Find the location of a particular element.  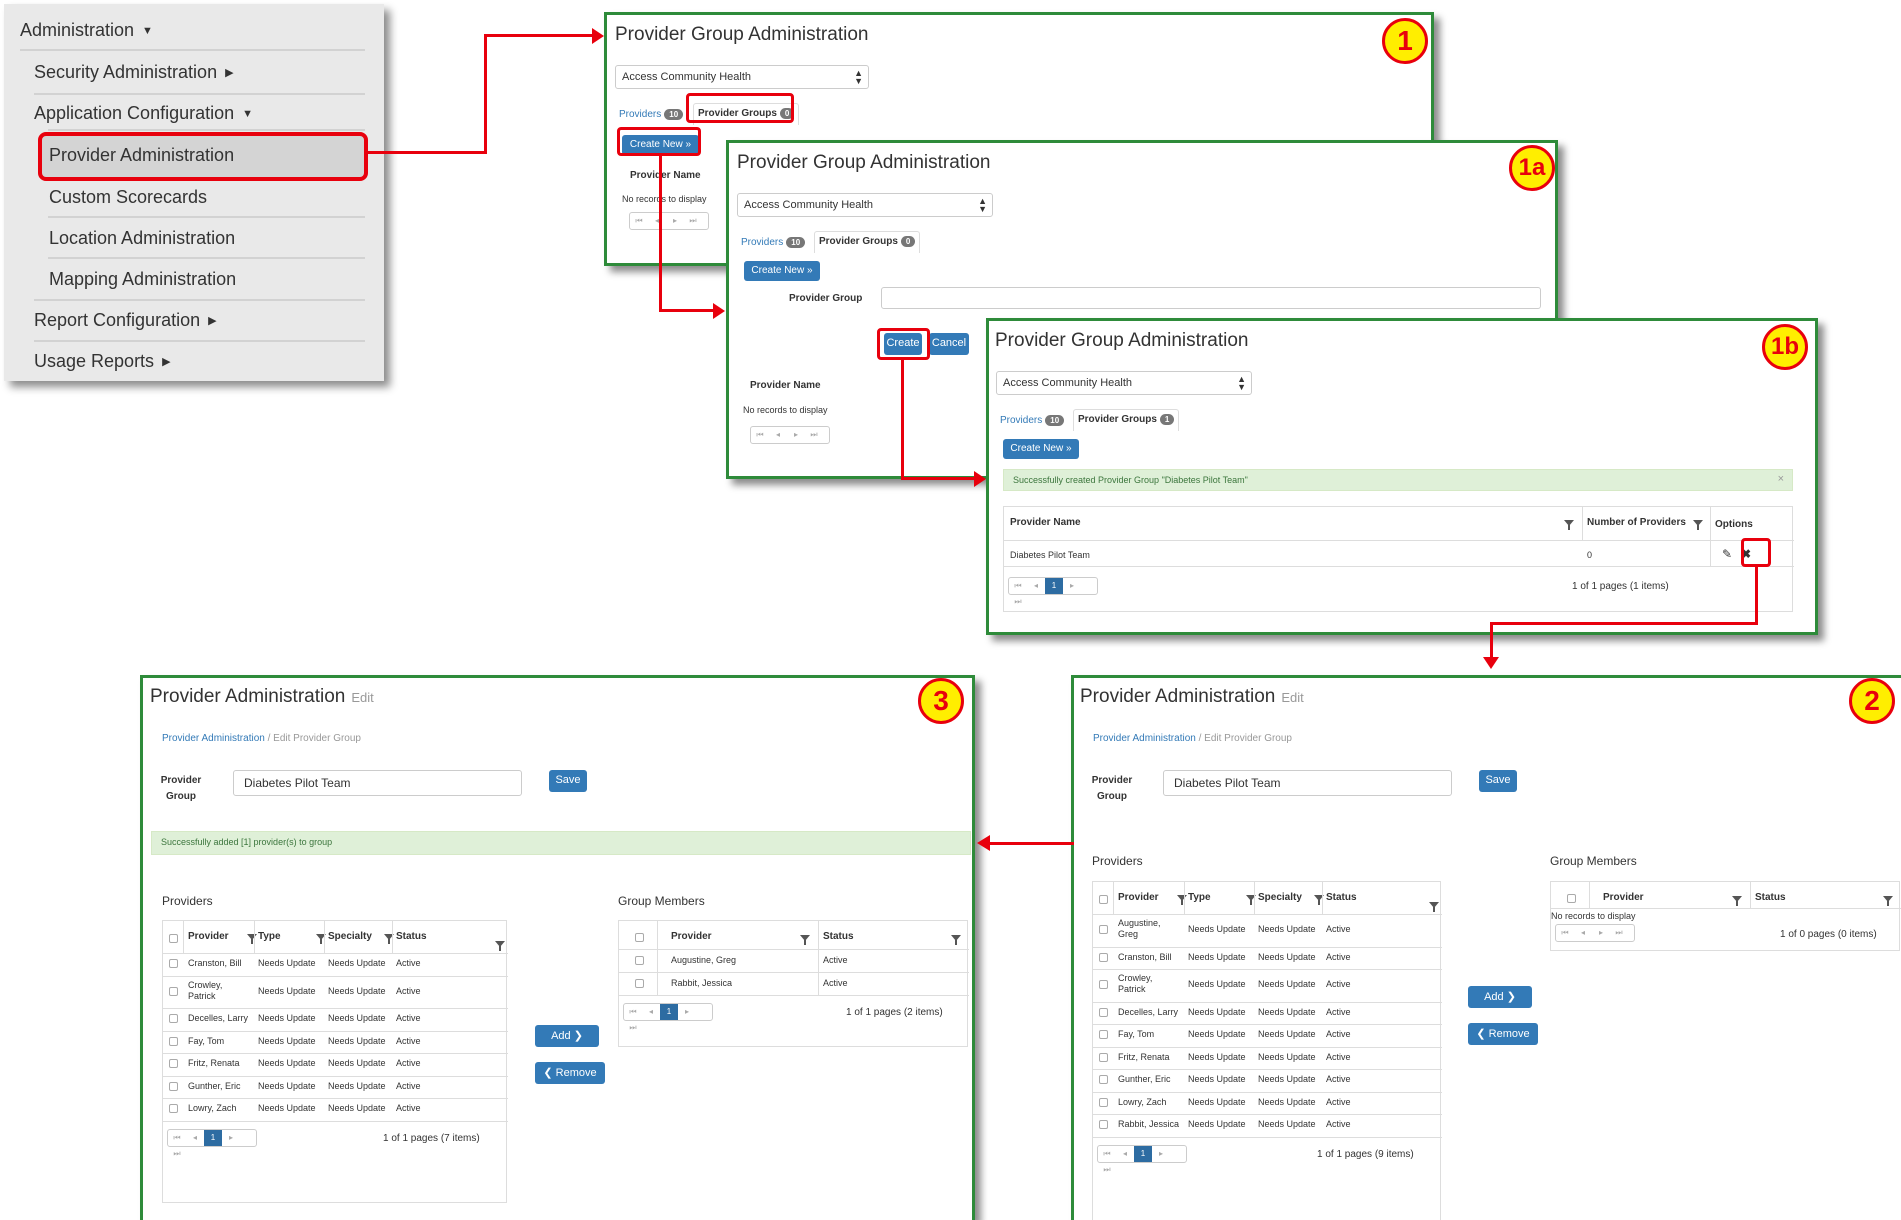

provider-group-input is located at coordinates (1211, 298).